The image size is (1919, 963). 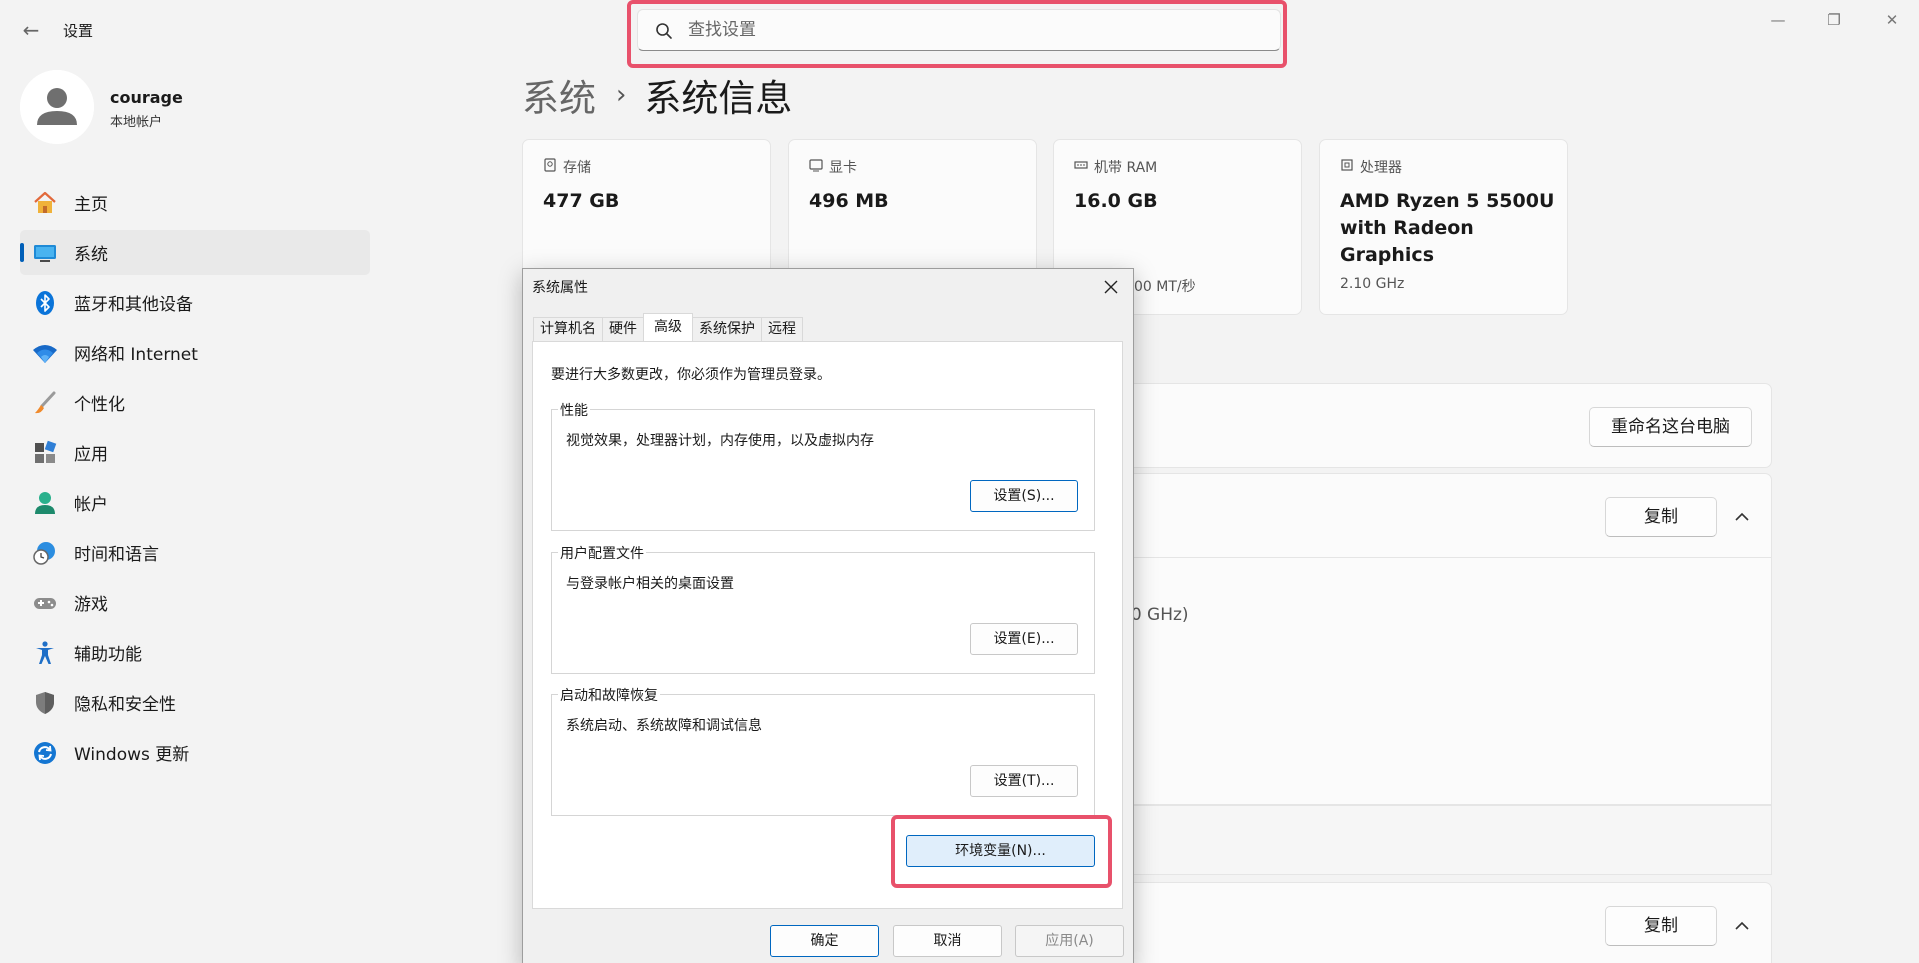 I want to click on tab-advanced: 高级, so click(x=668, y=327).